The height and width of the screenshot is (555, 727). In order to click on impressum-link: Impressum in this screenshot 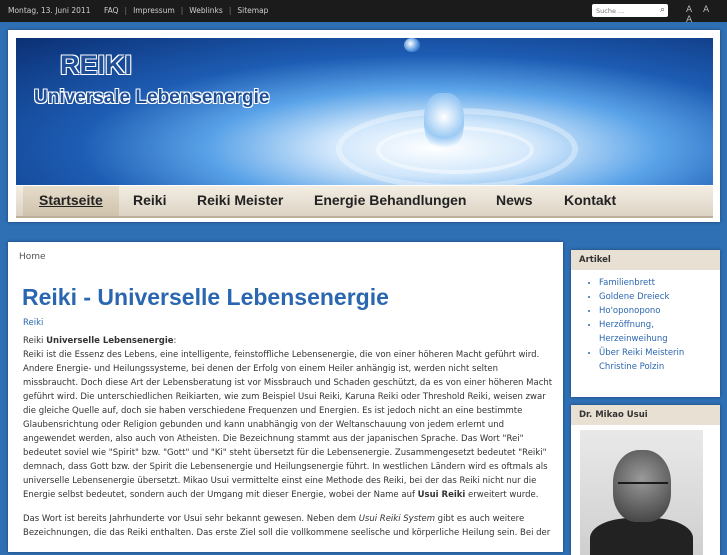, I will do `click(154, 10)`.